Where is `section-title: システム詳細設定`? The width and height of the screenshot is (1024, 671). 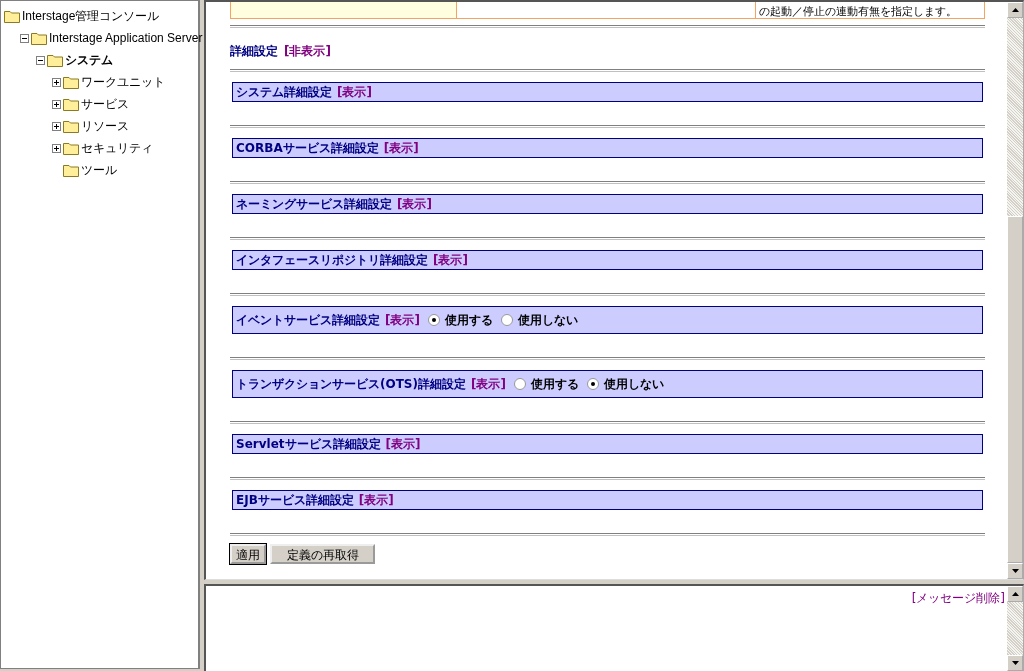
section-title: システム詳細設定 is located at coordinates (284, 92).